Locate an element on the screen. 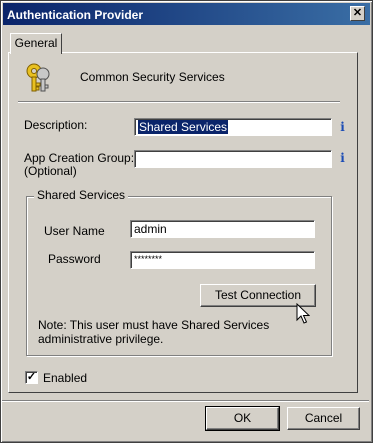 This screenshot has width=373, height=443. checkmark-icon: ✓ is located at coordinates (31, 377).